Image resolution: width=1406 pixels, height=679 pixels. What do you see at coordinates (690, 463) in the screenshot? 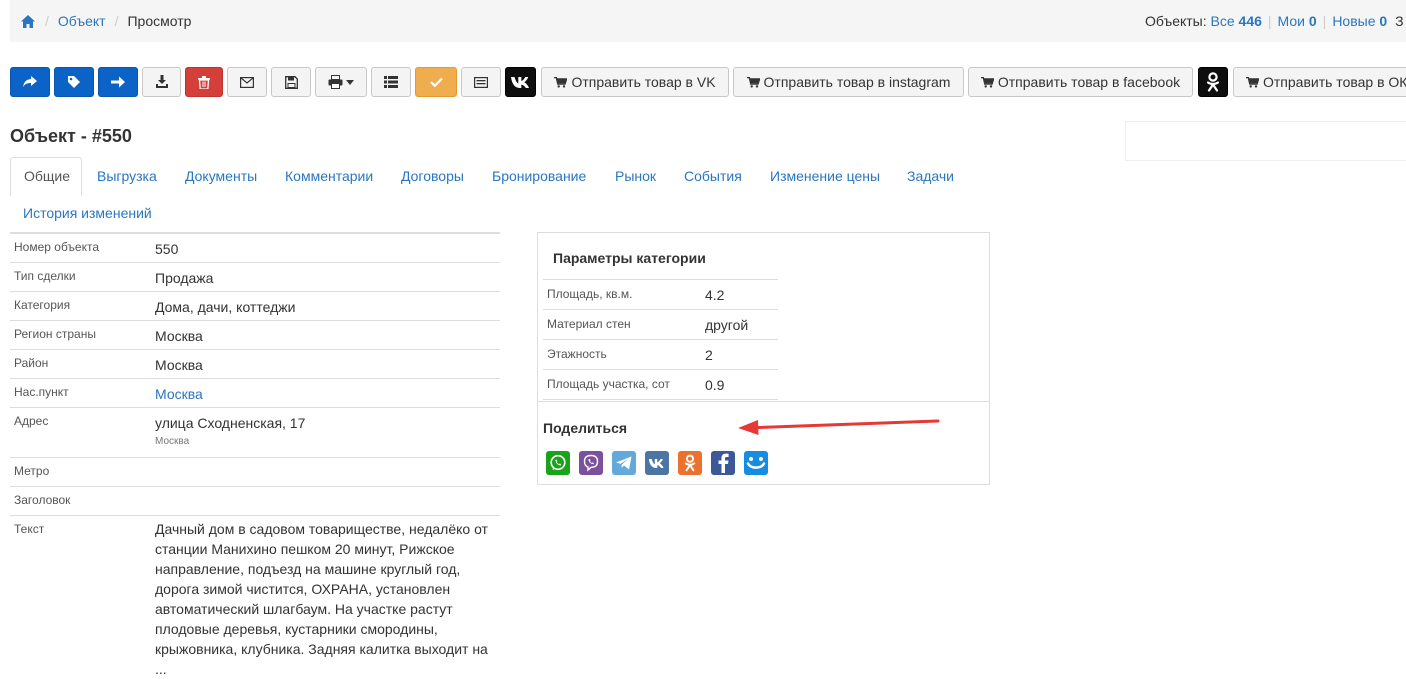
I see `odnoklassniki-icon` at bounding box center [690, 463].